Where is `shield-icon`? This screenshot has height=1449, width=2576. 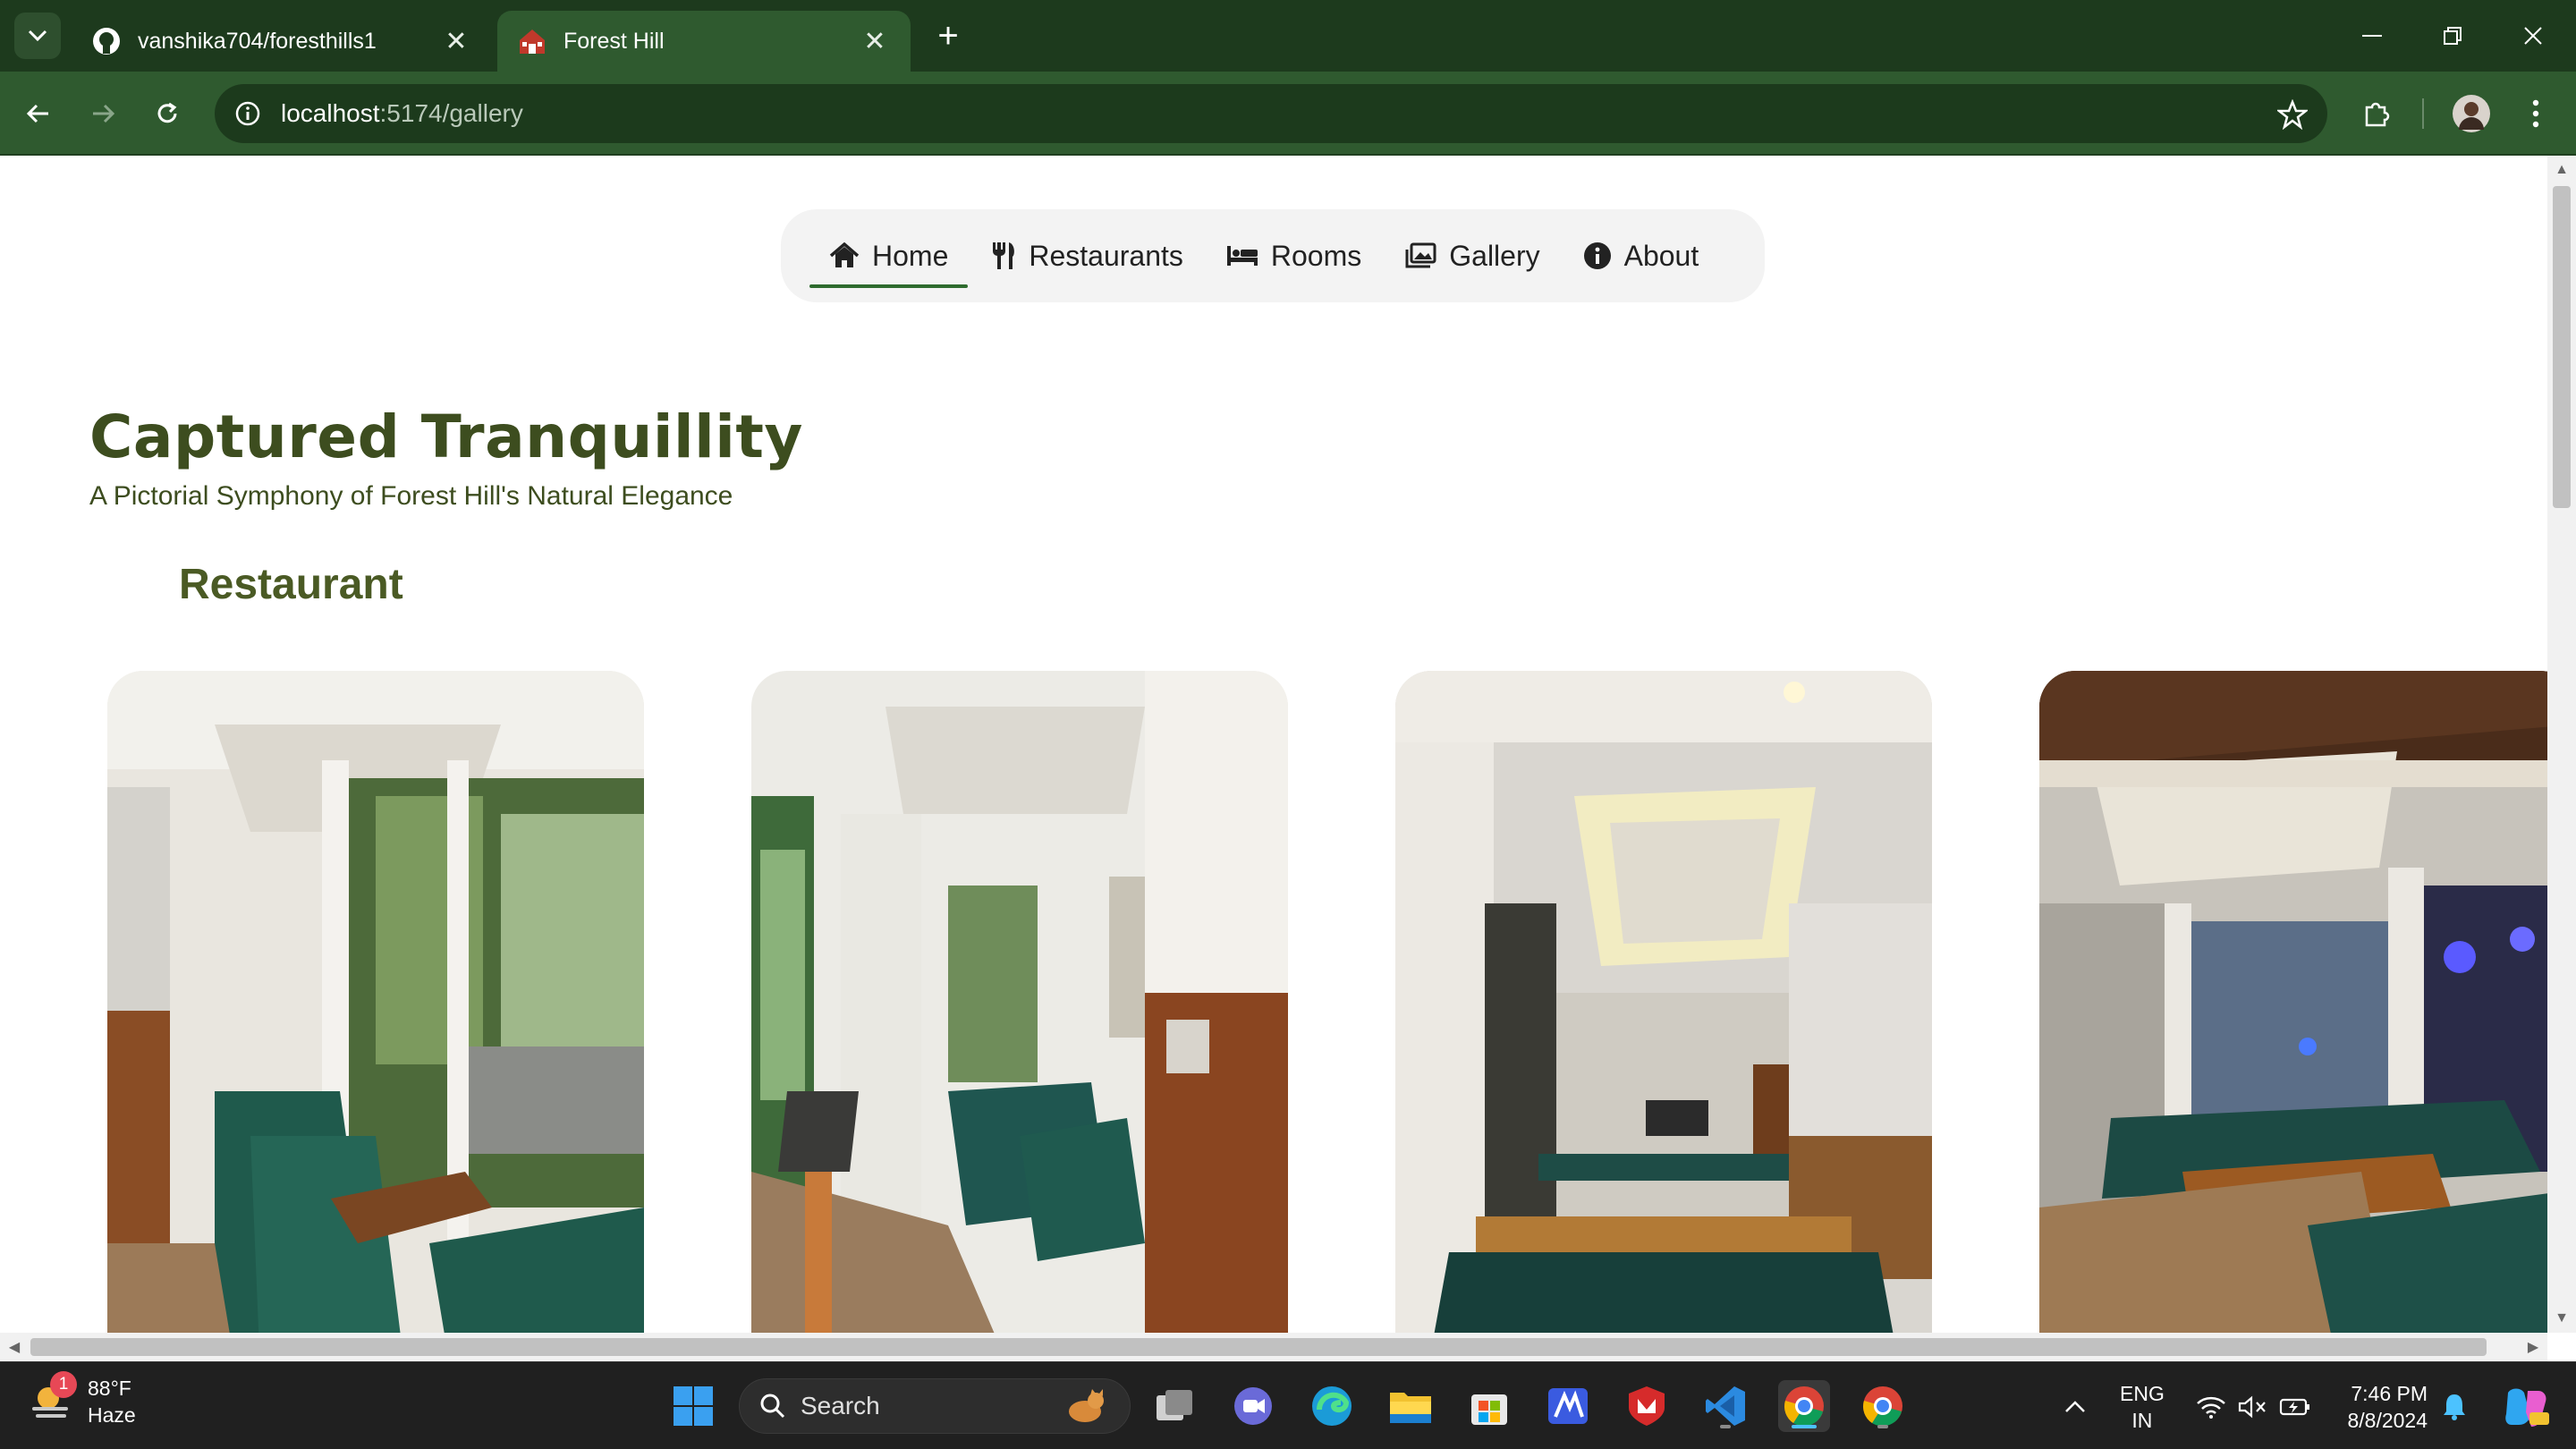
shield-icon is located at coordinates (1647, 1406).